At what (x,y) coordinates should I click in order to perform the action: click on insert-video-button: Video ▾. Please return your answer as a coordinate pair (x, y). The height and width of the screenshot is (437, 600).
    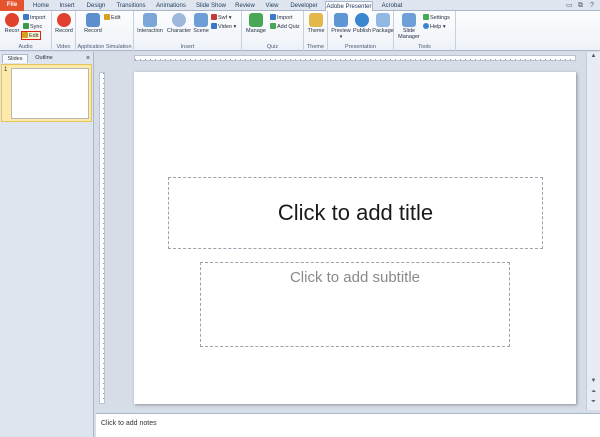
    Looking at the image, I should click on (223, 26).